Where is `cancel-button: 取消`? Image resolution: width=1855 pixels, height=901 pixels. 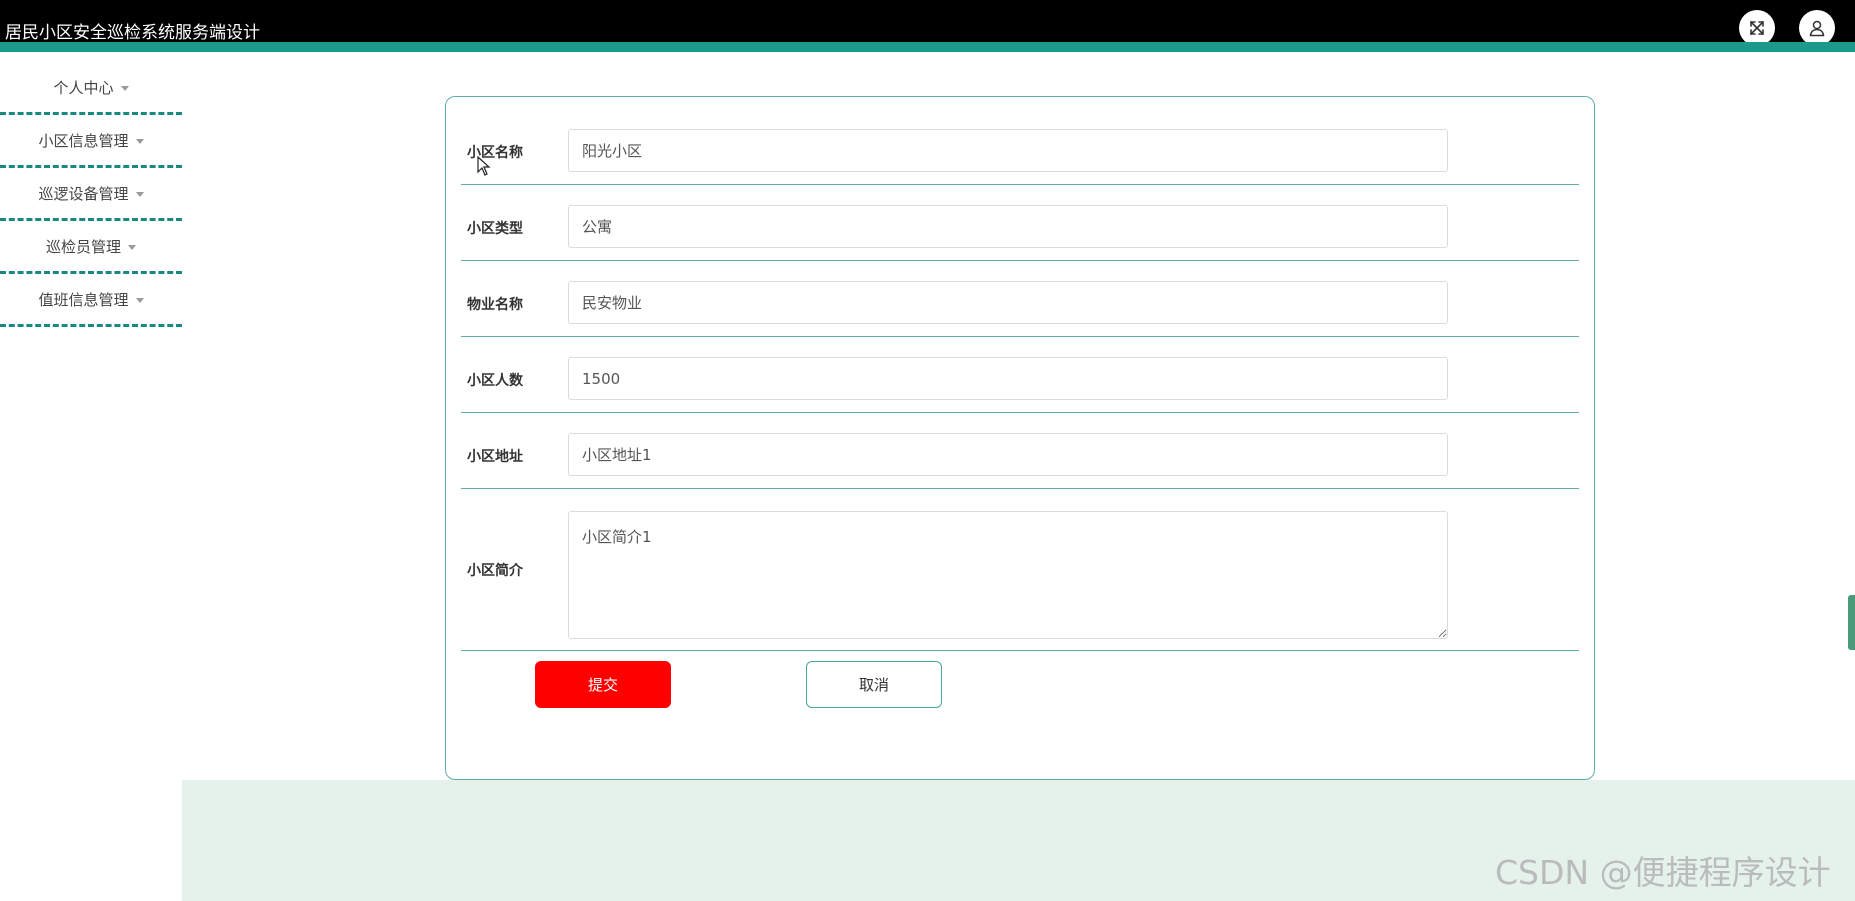
cancel-button: 取消 is located at coordinates (874, 684).